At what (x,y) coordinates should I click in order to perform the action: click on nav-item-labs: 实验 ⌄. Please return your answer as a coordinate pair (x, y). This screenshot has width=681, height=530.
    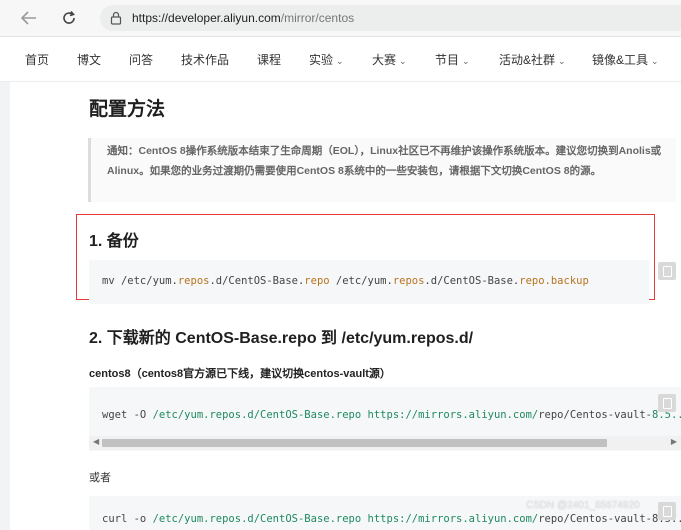
    Looking at the image, I should click on (326, 59).